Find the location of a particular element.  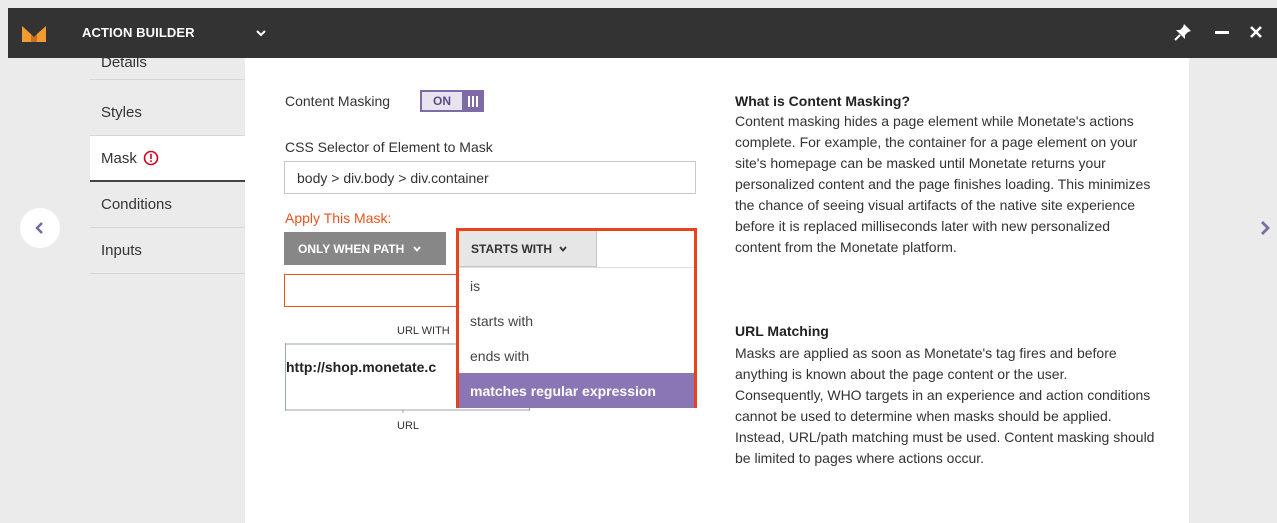

content-masking-toggle: ON is located at coordinates (452, 101).